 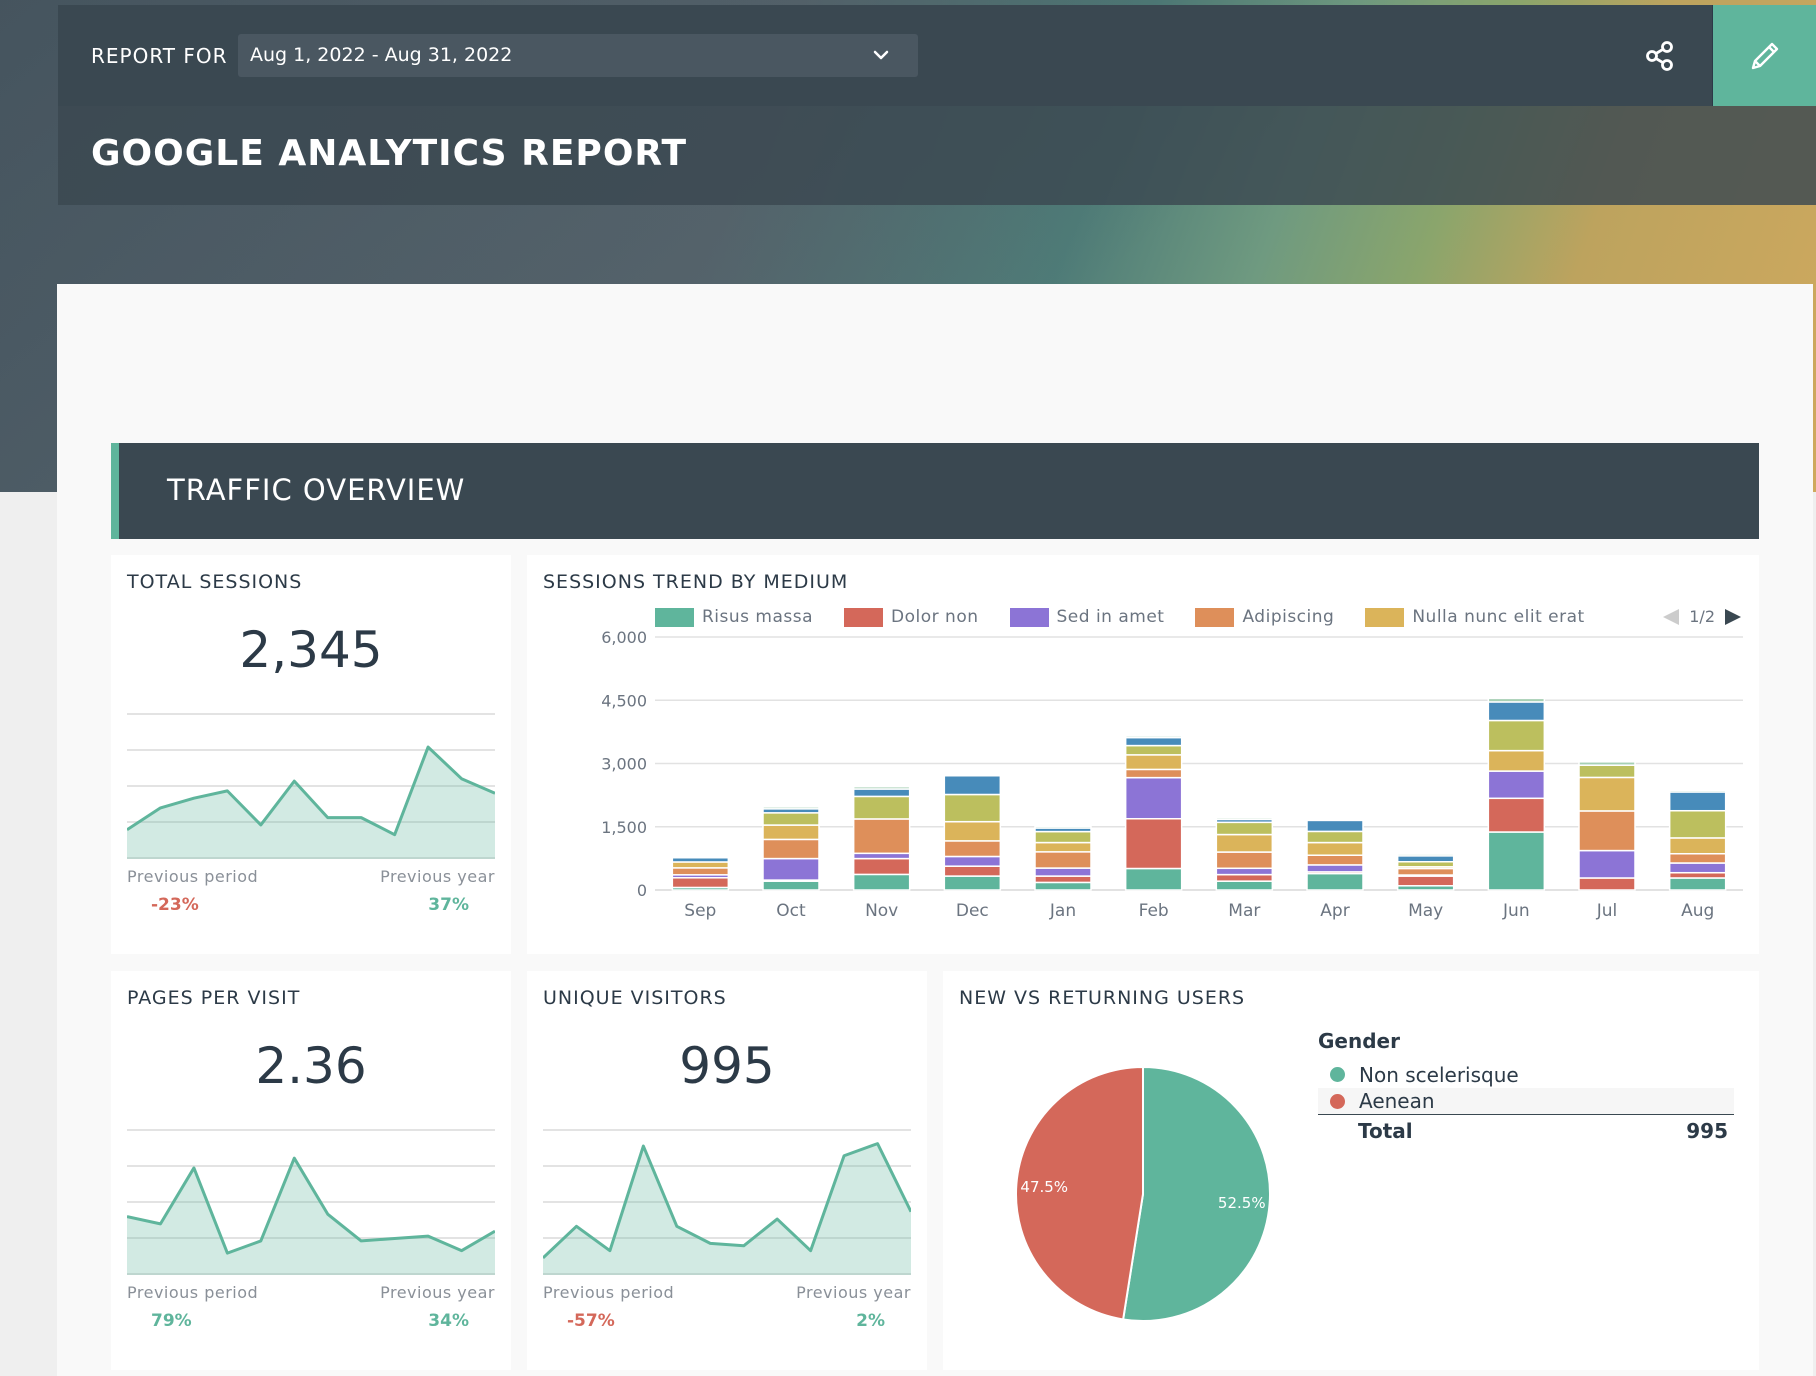 I want to click on share-button, so click(x=1660, y=56).